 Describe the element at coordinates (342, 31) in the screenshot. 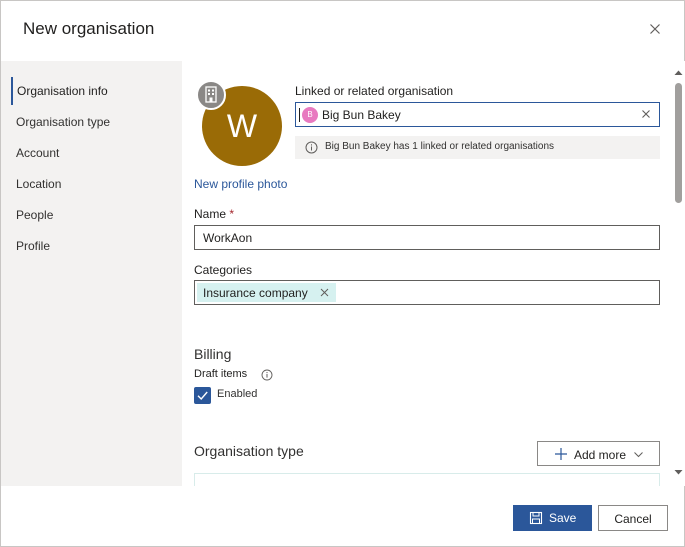

I see `dialog-header: New organisation` at that location.